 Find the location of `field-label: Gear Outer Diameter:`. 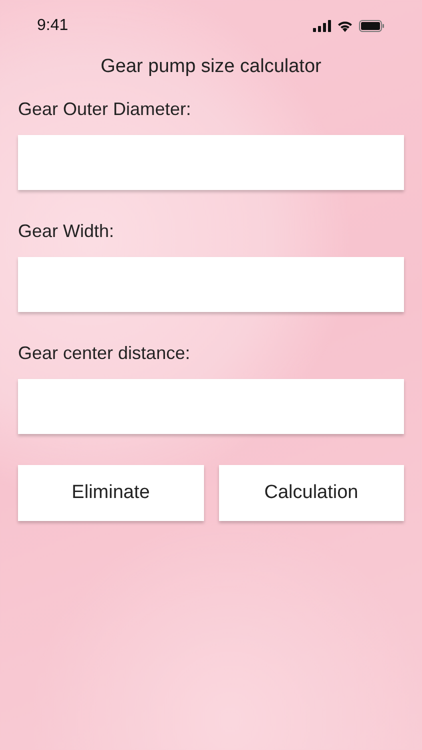

field-label: Gear Outer Diameter: is located at coordinates (105, 110).